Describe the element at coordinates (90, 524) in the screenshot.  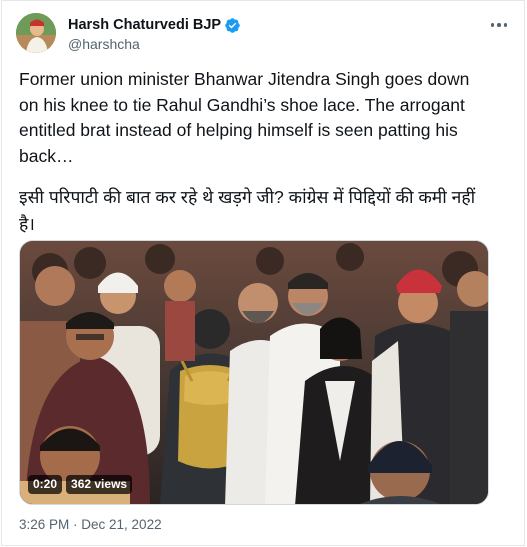
I see `tweet-timestamp: 3:26 PM · Dec 21, 2022` at that location.